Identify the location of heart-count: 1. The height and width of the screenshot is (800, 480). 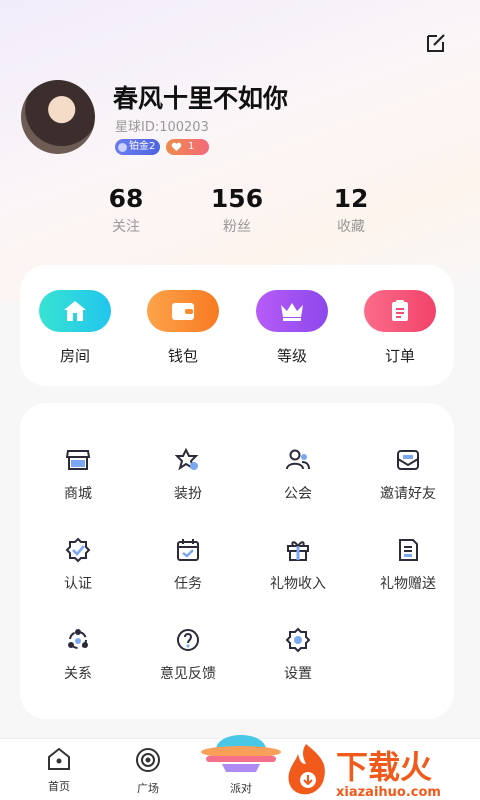
(191, 146).